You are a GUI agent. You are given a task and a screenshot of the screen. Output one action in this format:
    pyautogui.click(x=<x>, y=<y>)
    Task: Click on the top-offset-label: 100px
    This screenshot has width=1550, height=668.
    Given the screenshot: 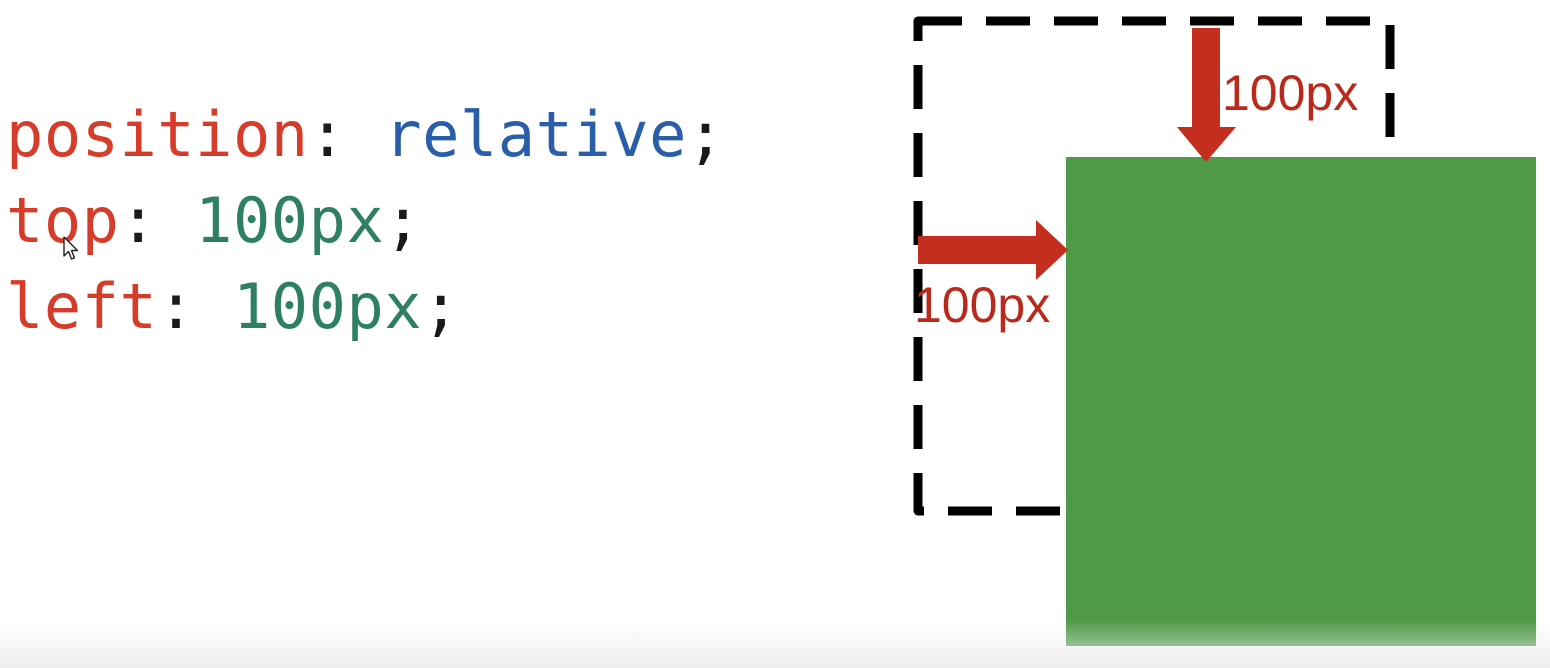 What is the action you would take?
    pyautogui.click(x=1290, y=93)
    